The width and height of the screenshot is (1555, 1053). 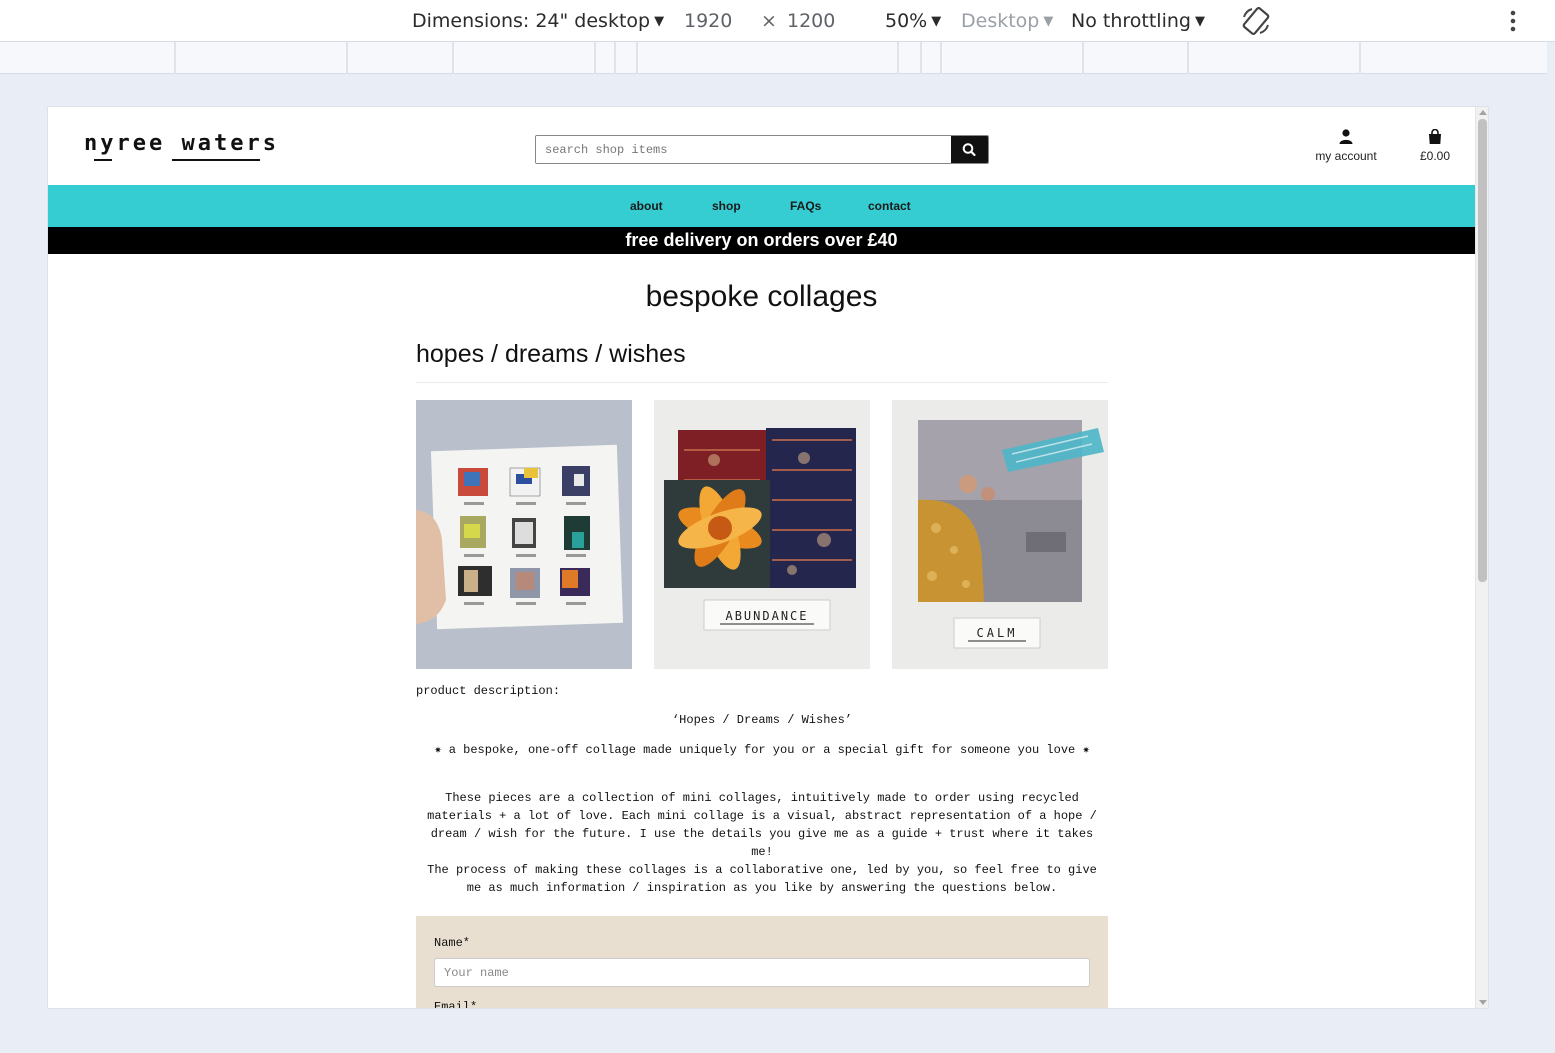 I want to click on search-input, so click(x=744, y=149).